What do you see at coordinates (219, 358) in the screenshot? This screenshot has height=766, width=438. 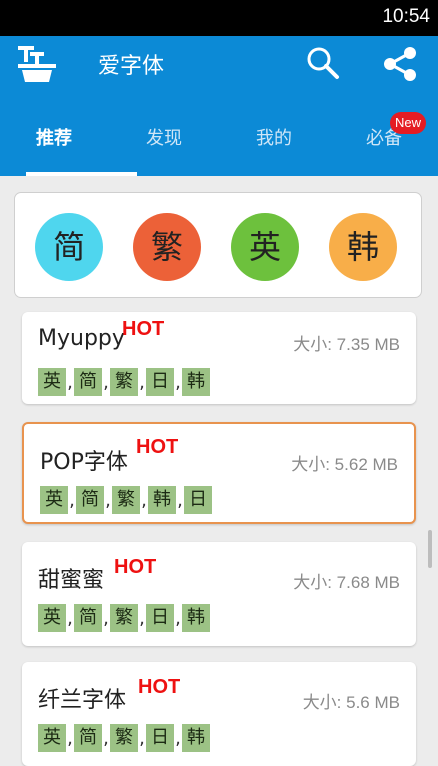 I see `font-card: Myuppy HOT 大小: 7.35 MB 英, 简, 繁, 日, 韩` at bounding box center [219, 358].